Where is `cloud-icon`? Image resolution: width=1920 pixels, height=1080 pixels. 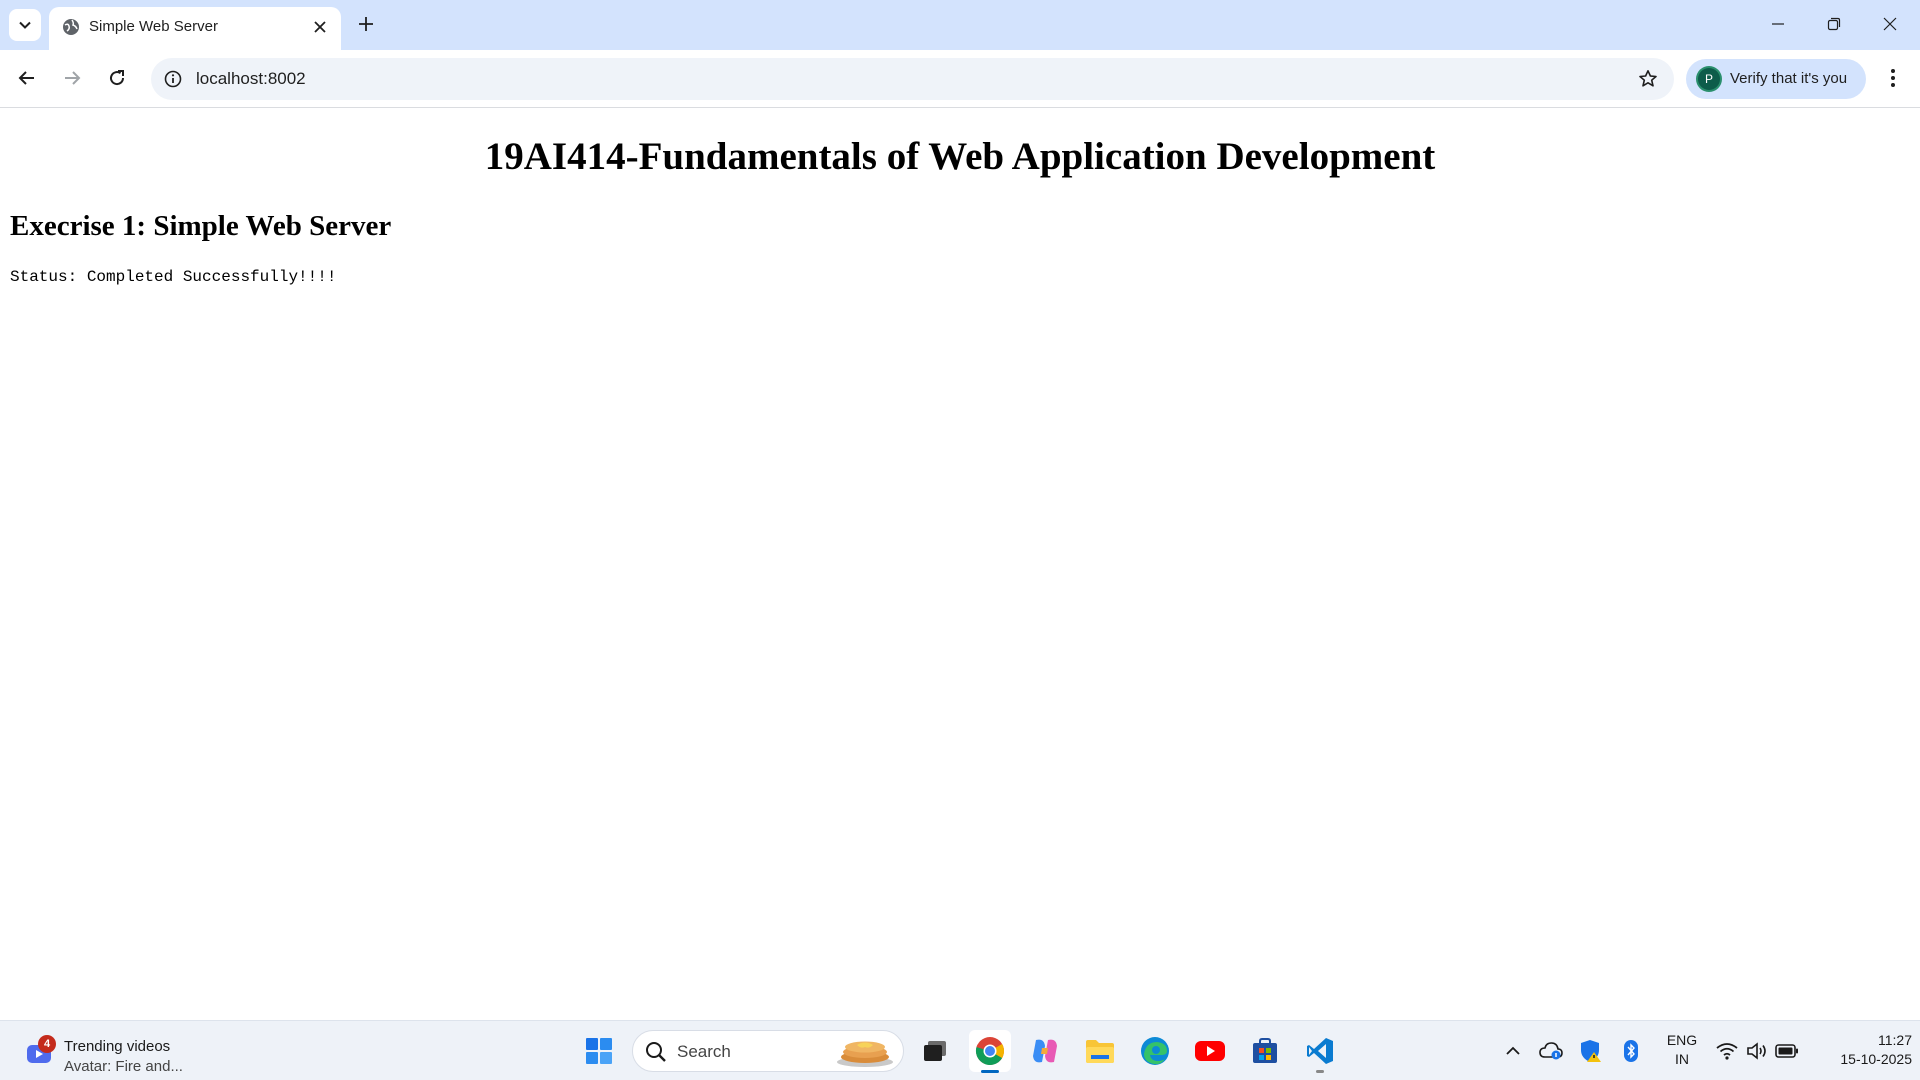 cloud-icon is located at coordinates (1551, 1051).